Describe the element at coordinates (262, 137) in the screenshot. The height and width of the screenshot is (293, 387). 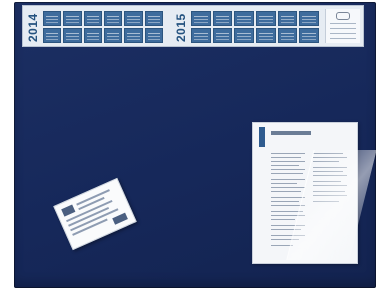
I see `sheet-accent-stripe` at that location.